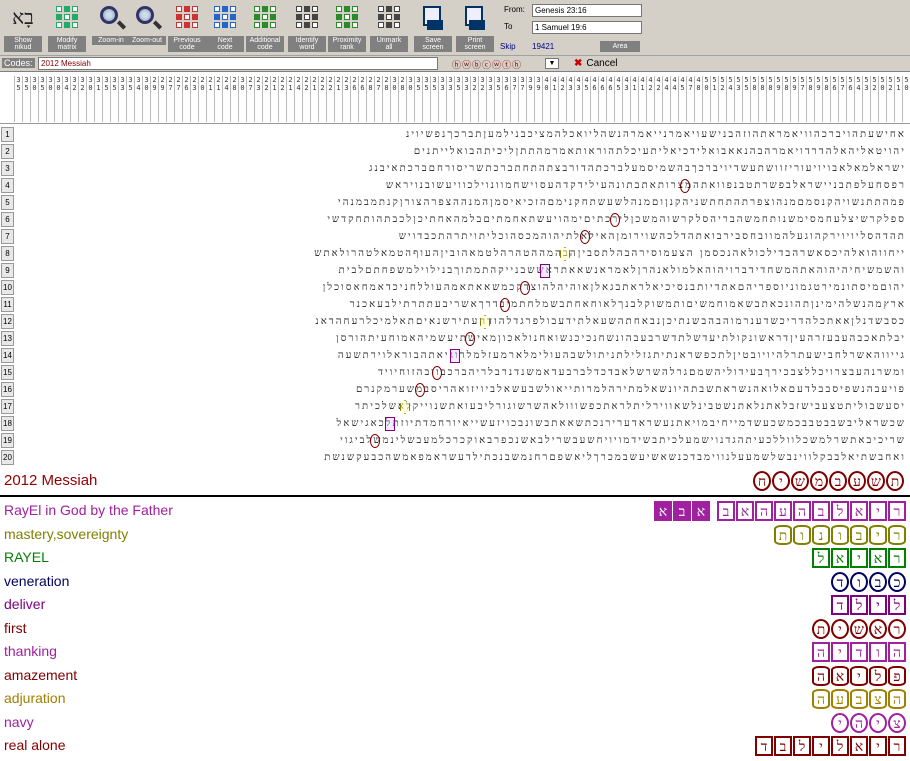 Image resolution: width=910 pixels, height=761 pixels. Describe the element at coordinates (738, 99) in the screenshot. I see `column-number: 53` at that location.